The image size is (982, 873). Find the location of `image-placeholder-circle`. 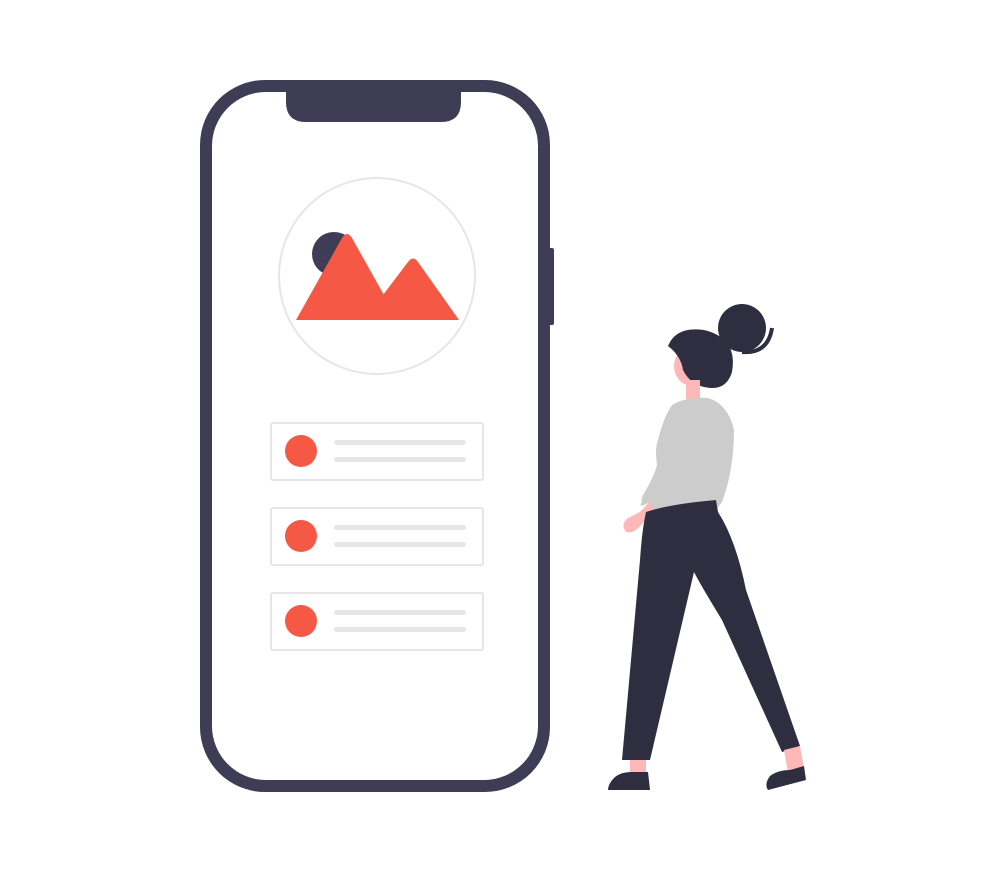

image-placeholder-circle is located at coordinates (377, 276).